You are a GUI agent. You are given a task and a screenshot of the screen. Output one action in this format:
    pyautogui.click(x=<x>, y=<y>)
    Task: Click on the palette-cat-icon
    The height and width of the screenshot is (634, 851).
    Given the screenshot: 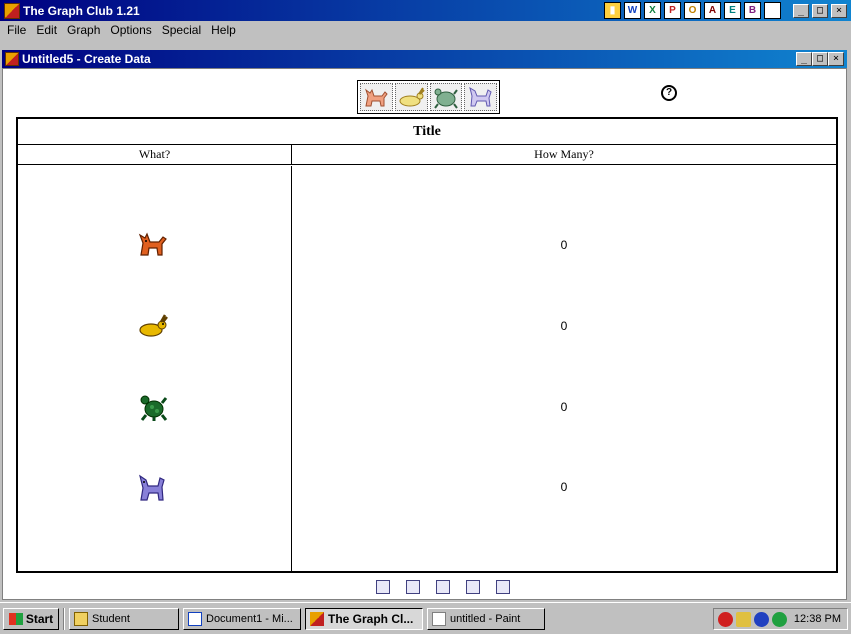 What is the action you would take?
    pyautogui.click(x=376, y=97)
    